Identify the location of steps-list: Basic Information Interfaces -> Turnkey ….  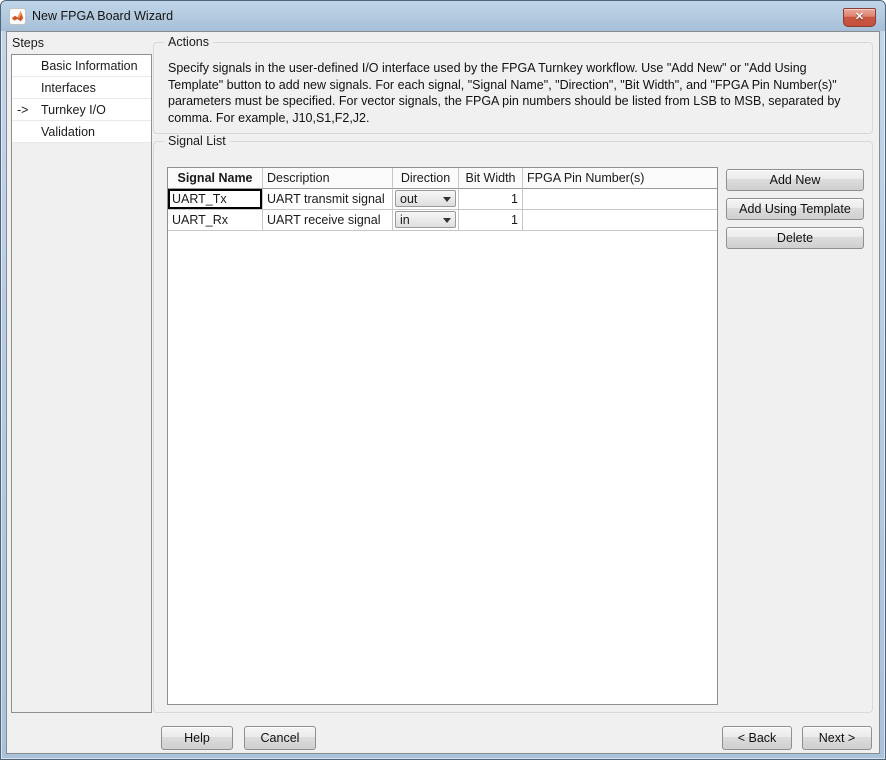
(81, 383).